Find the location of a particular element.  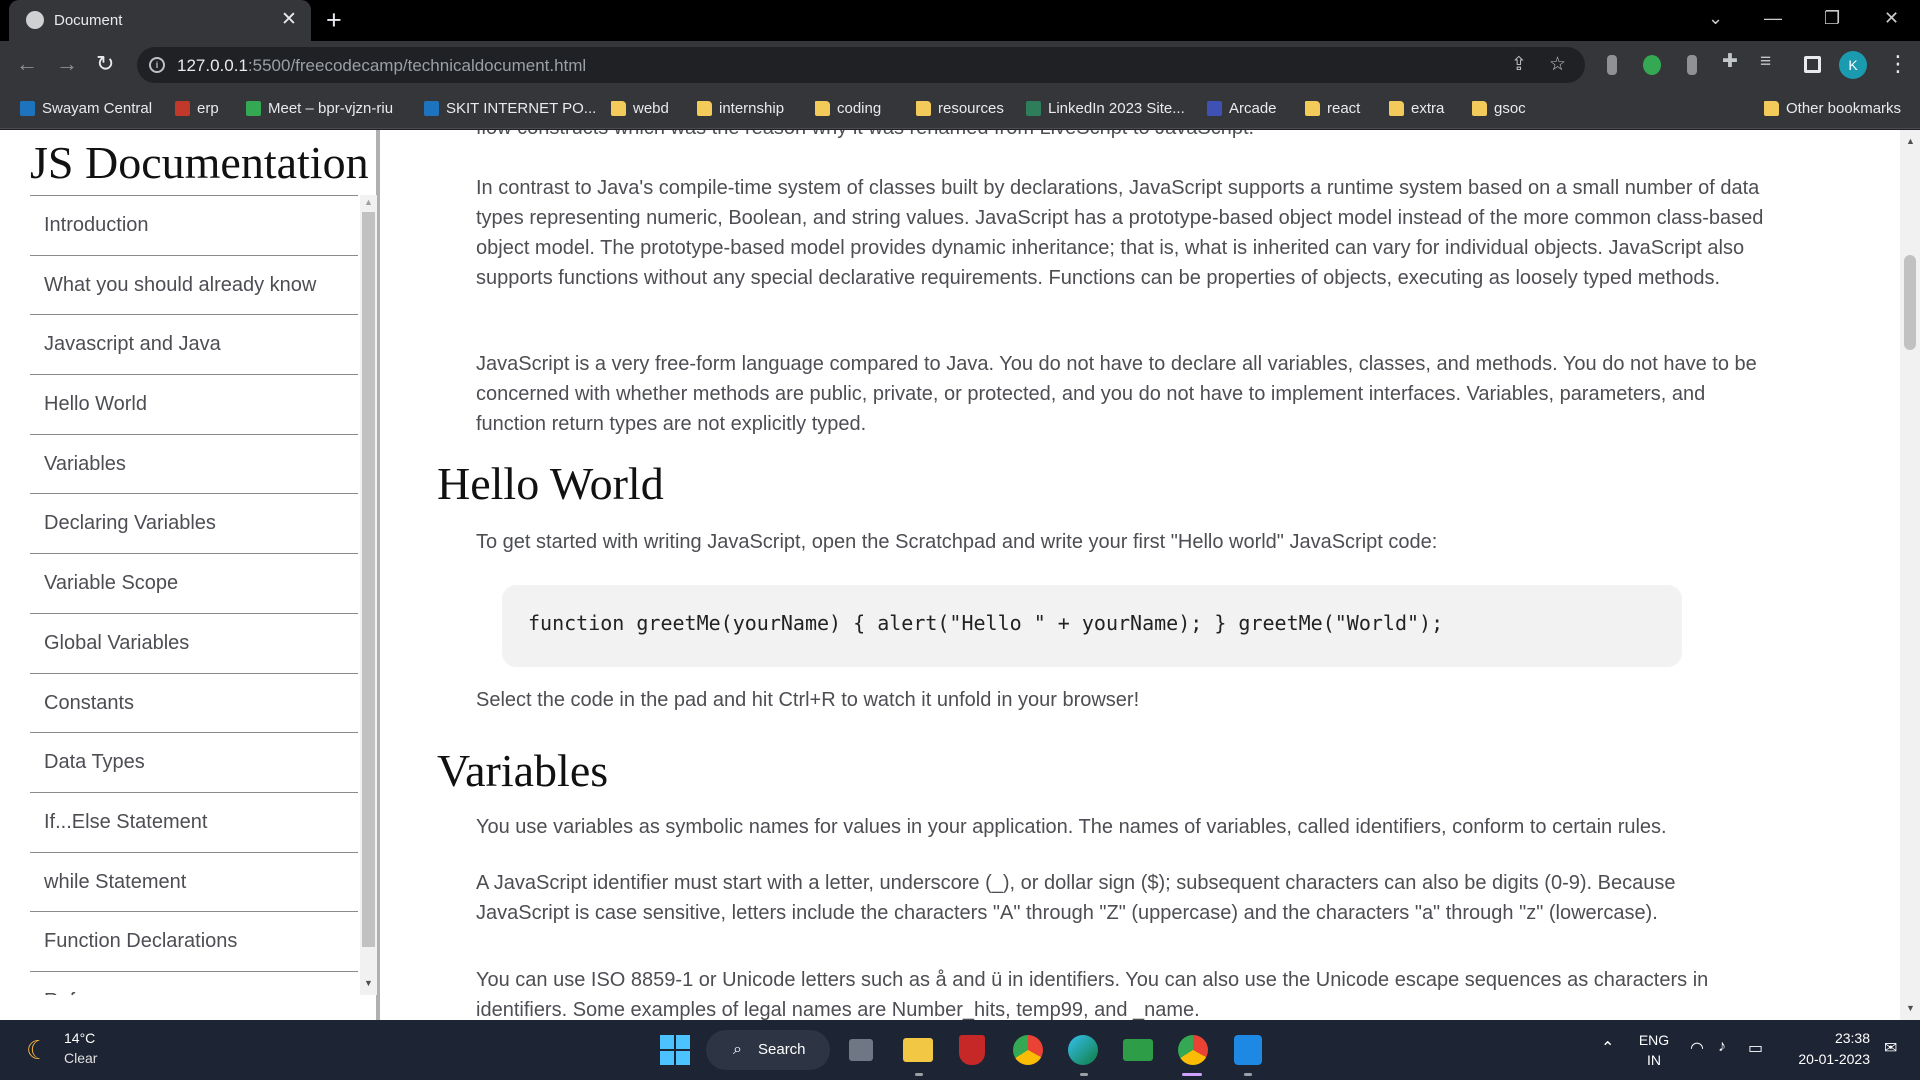

nav-link-hello-world: Hello World is located at coordinates (194, 405).